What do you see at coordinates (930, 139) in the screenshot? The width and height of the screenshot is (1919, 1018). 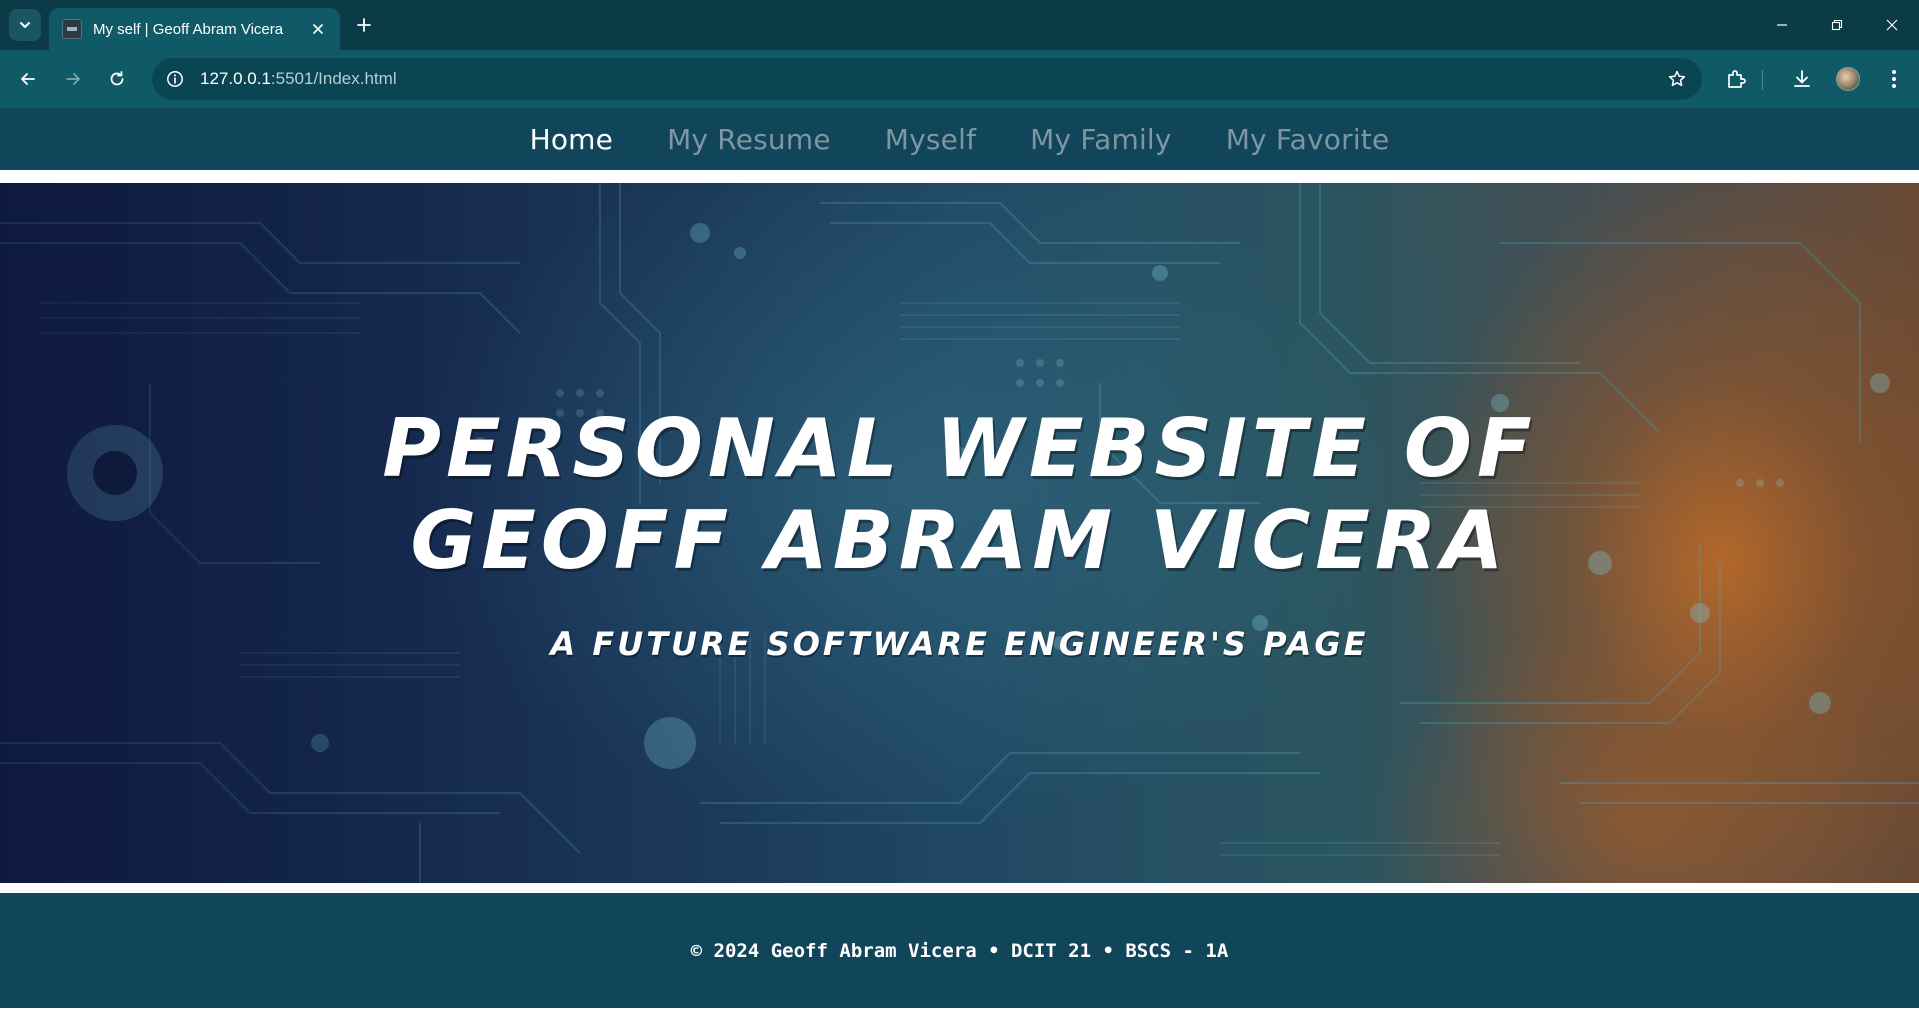 I see `nav-link-myself: Myself` at bounding box center [930, 139].